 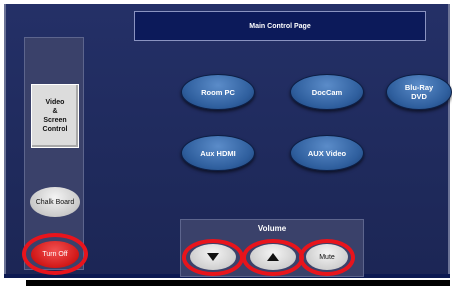 I want to click on down-triangle-icon, so click(x=213, y=257).